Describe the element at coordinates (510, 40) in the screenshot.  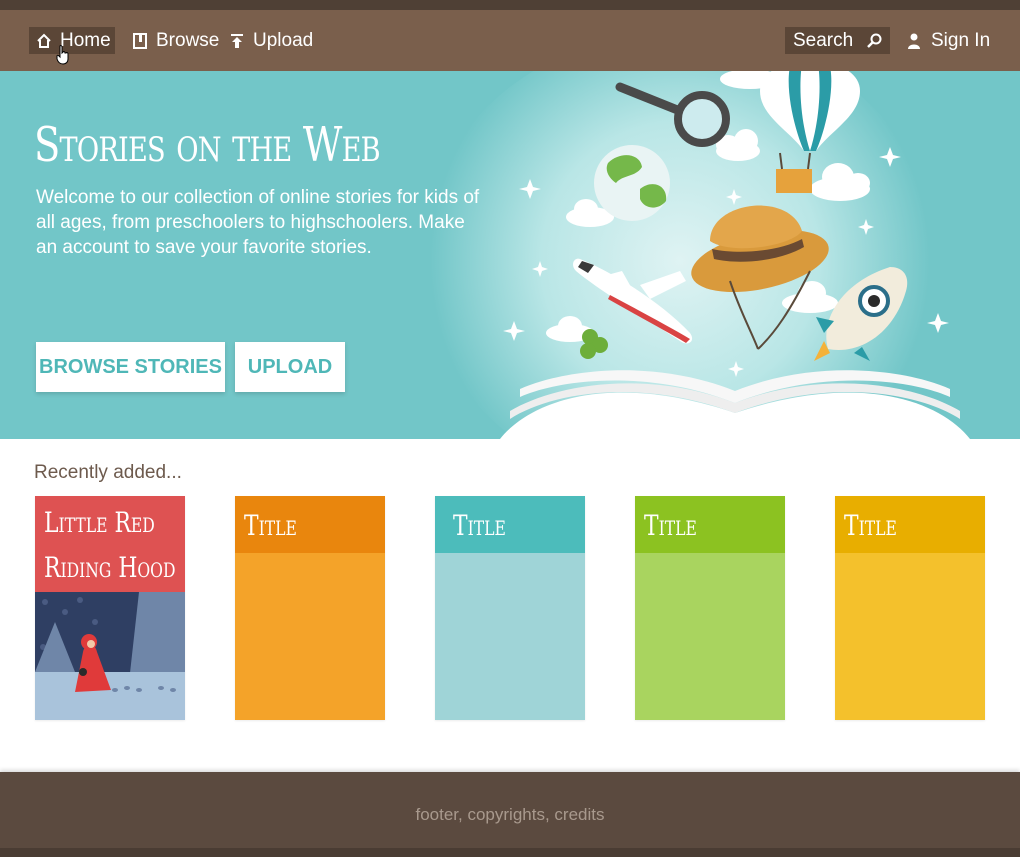
I see `navbar: Home Browse Upload Search Sign In` at that location.